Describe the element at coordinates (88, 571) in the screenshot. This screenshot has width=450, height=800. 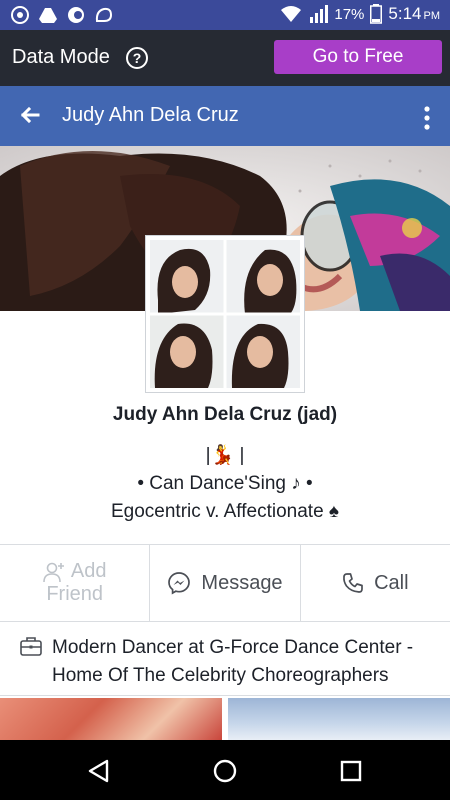
I see `add-friend-label-1: Add` at that location.